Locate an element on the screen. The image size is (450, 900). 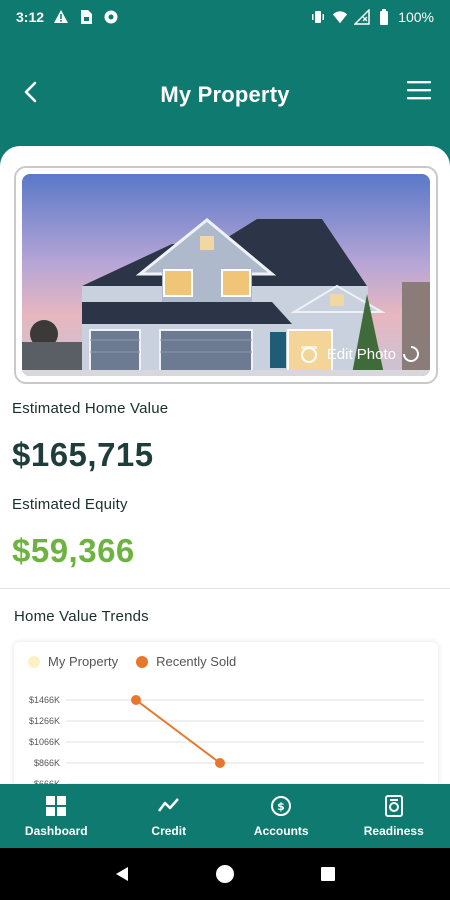
camera-icon is located at coordinates (308, 354).